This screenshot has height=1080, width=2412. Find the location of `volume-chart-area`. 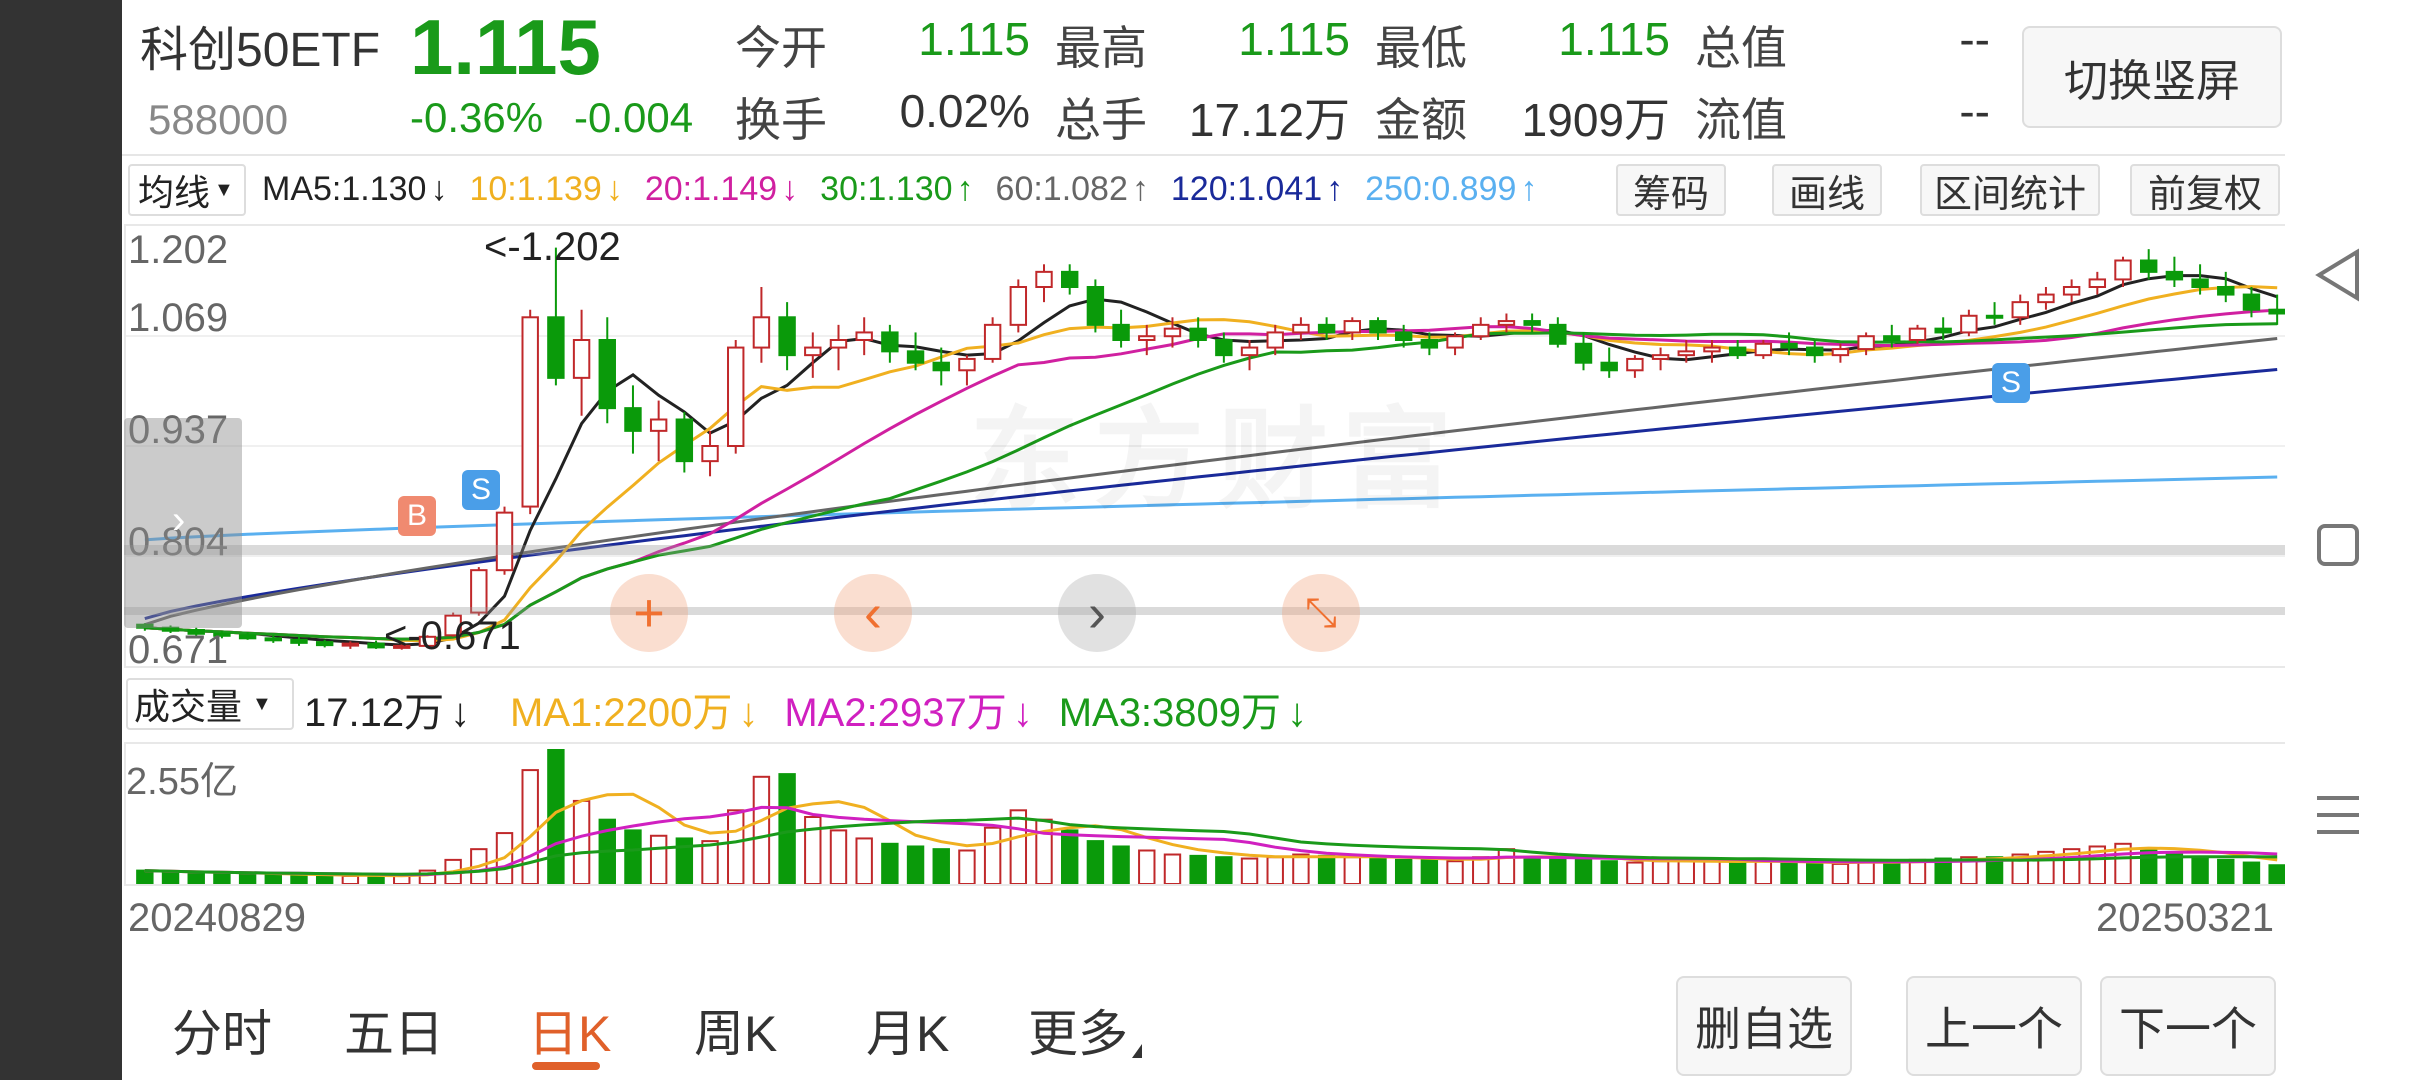

volume-chart-area is located at coordinates (1211, 814).